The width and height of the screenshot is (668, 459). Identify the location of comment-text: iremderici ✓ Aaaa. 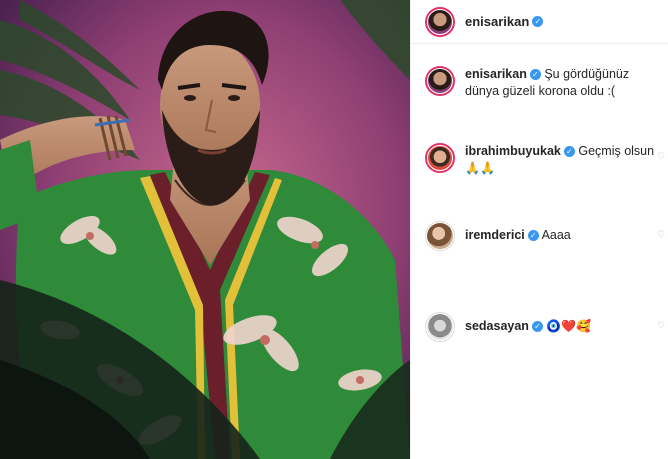
(560, 232).